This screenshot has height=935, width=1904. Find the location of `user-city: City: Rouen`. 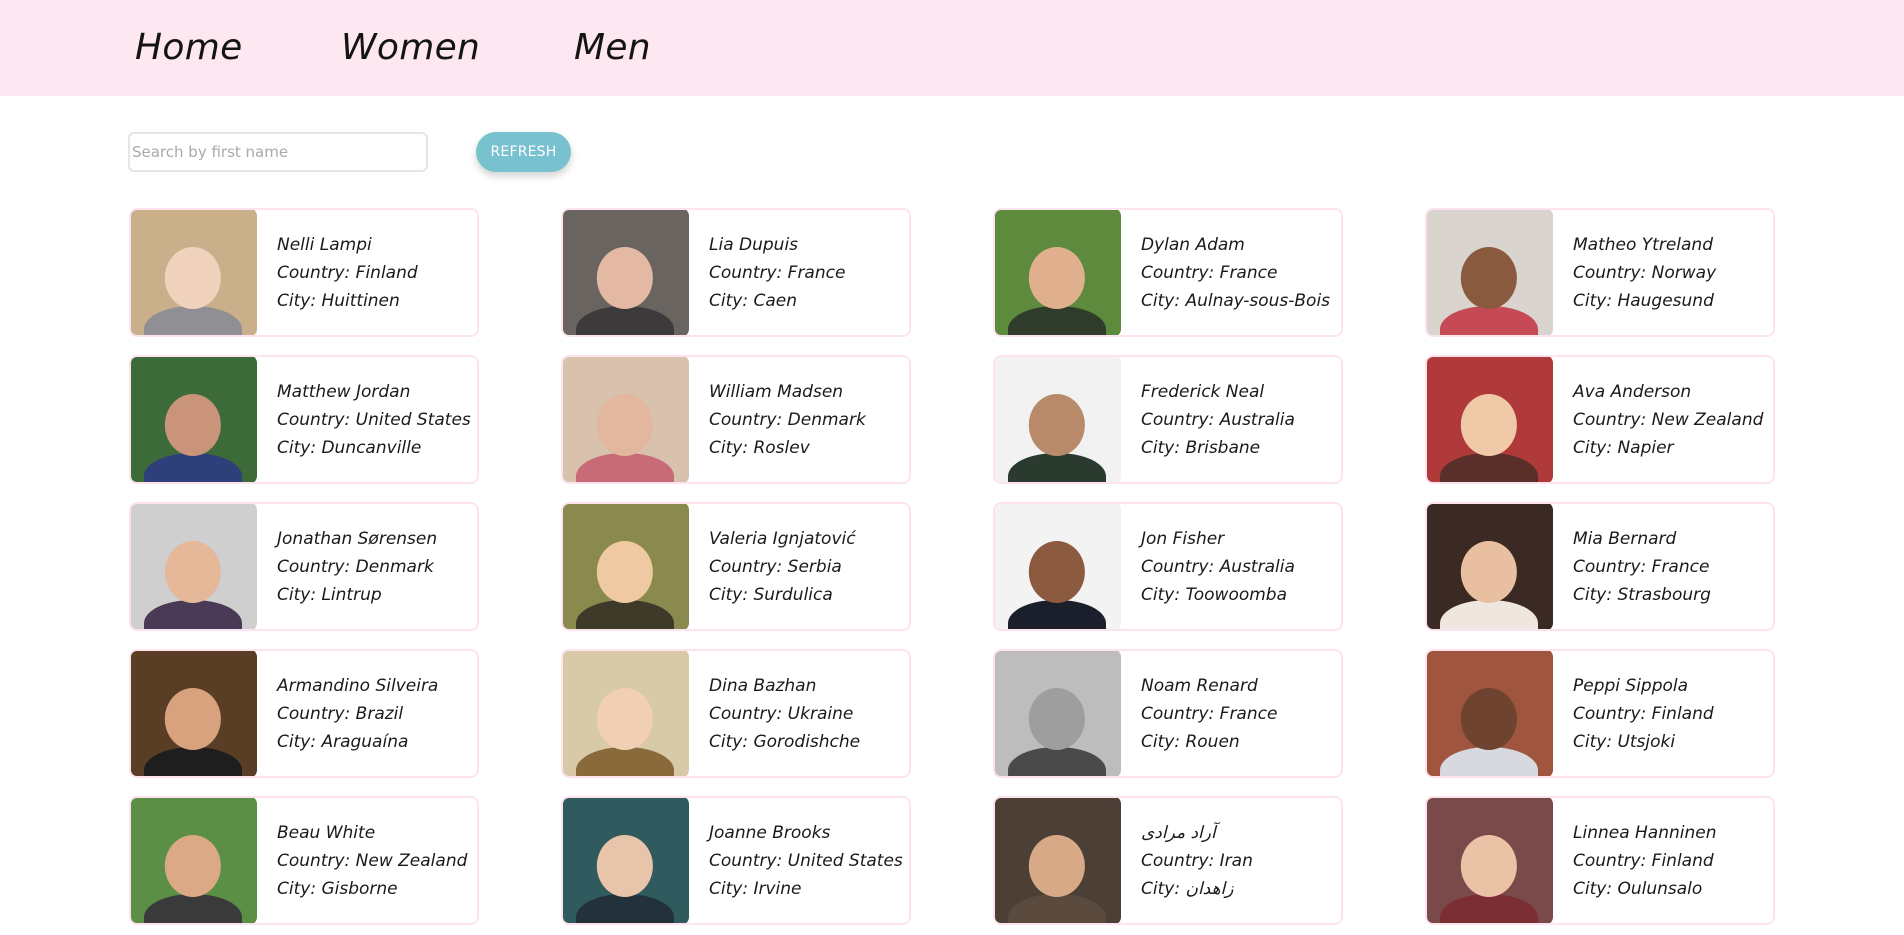

user-city: City: Rouen is located at coordinates (1190, 741).